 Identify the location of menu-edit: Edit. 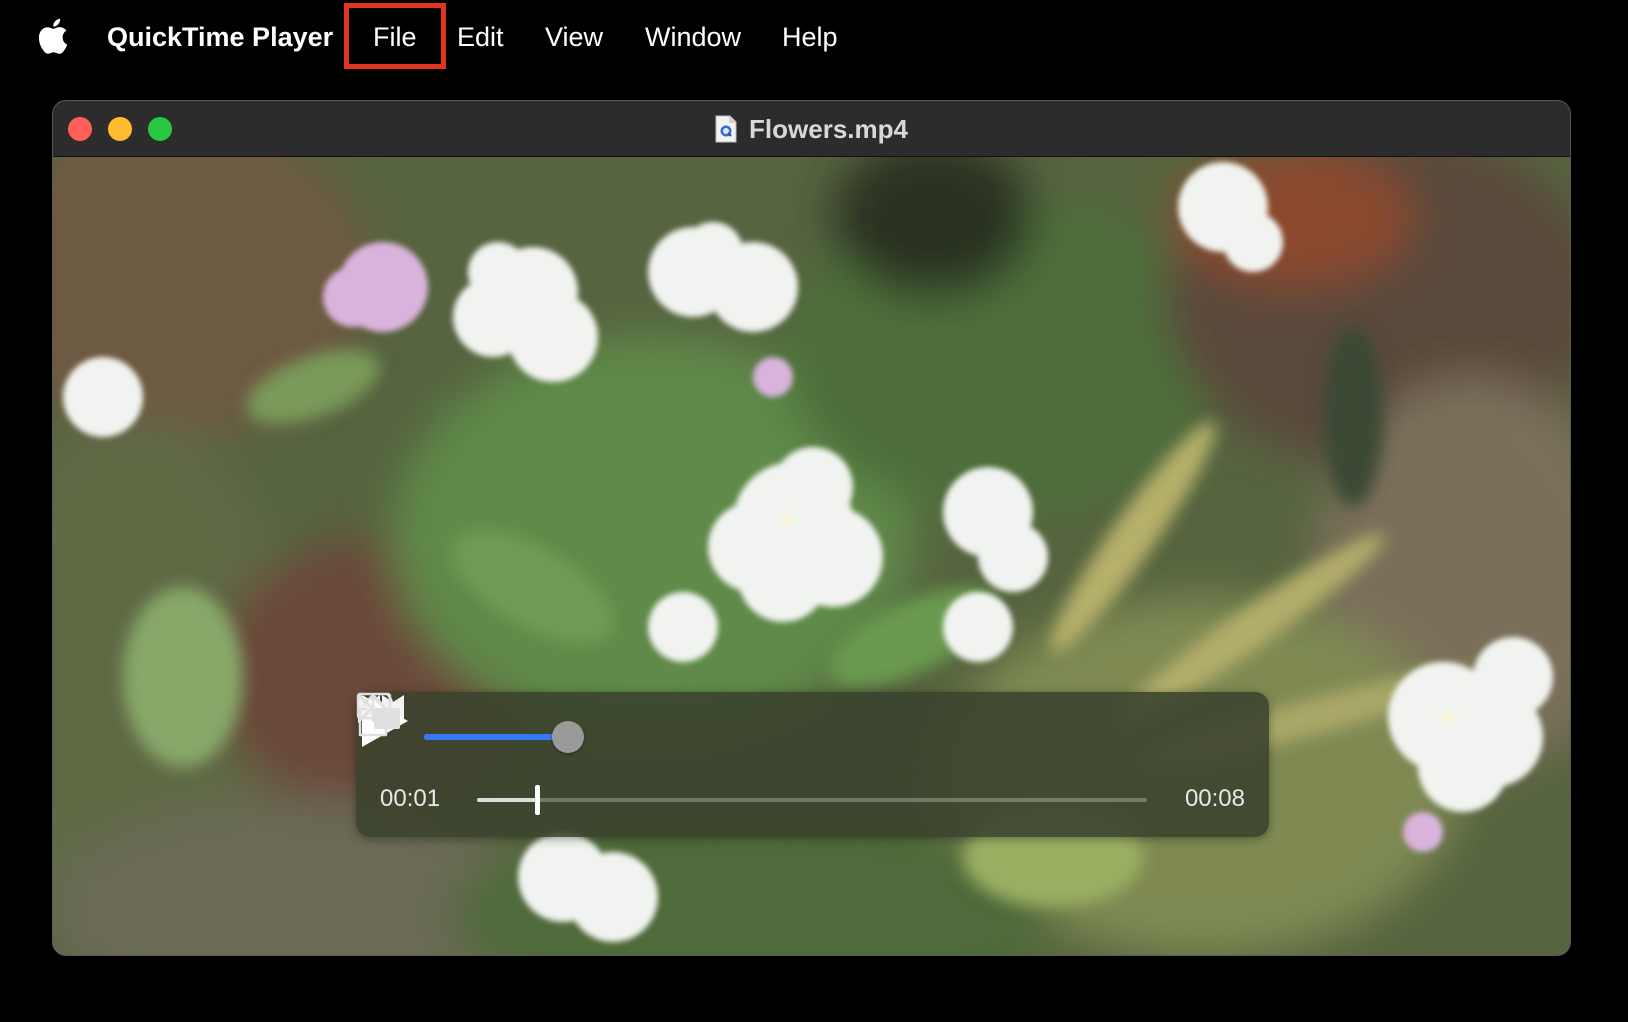
(480, 37).